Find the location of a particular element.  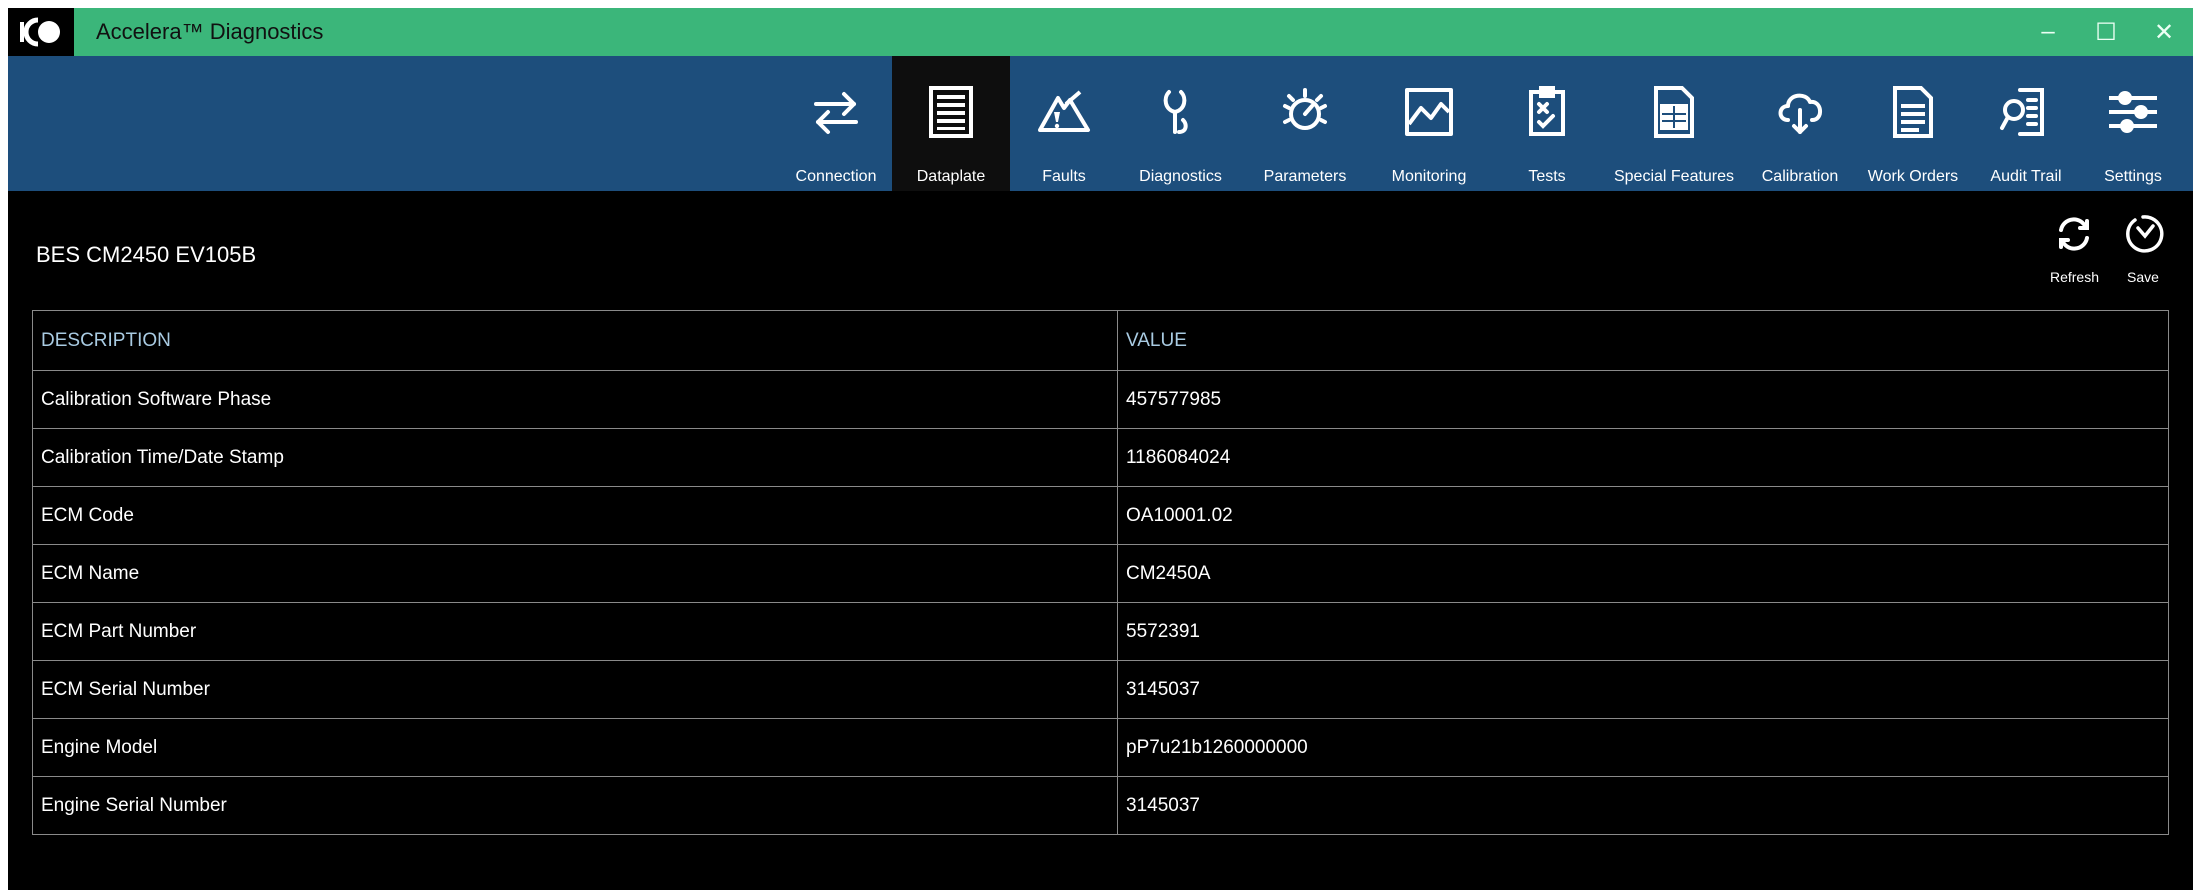

description-cell: ECM Code is located at coordinates (575, 515).